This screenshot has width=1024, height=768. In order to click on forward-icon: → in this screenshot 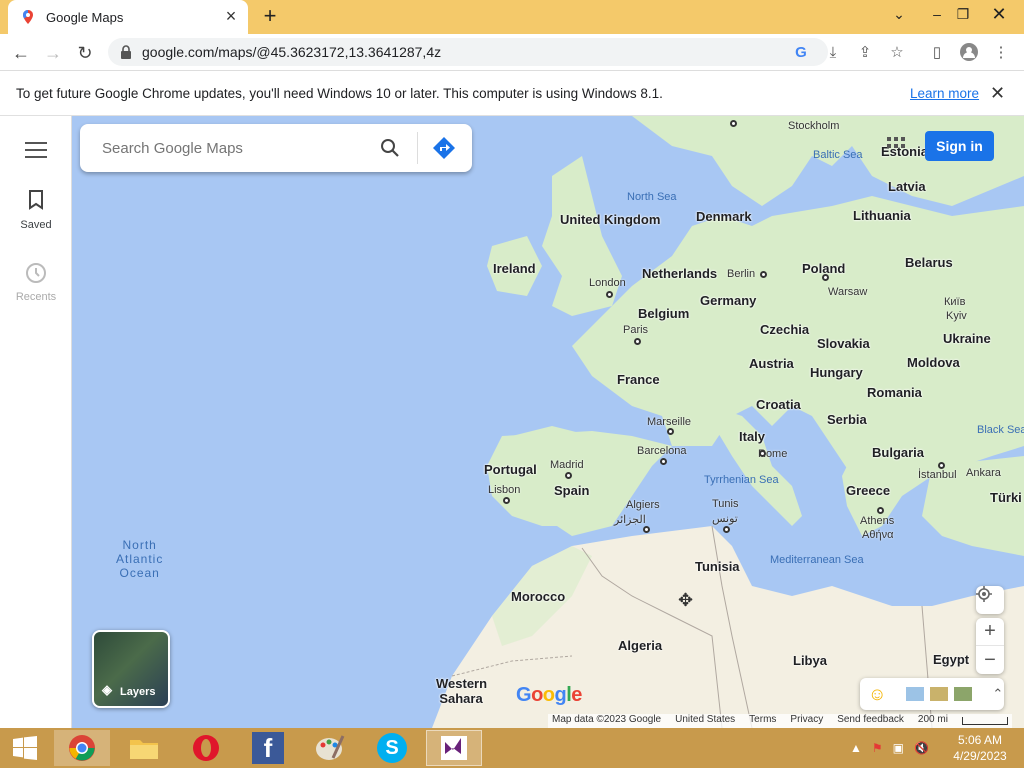, I will do `click(53, 53)`.